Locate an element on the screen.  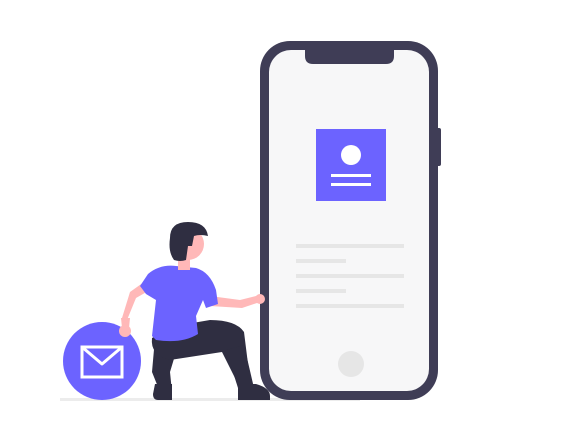
person-left-forearm is located at coordinates (125, 323).